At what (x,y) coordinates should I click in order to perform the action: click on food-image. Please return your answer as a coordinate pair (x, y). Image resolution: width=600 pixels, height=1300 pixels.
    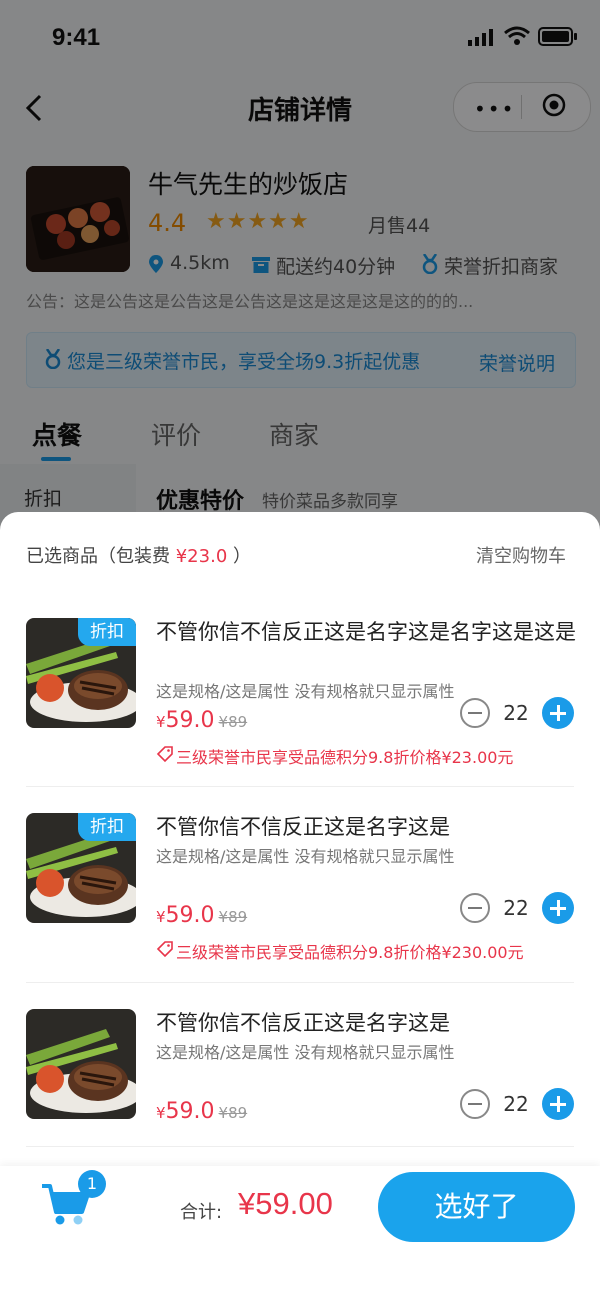
    Looking at the image, I should click on (81, 1064).